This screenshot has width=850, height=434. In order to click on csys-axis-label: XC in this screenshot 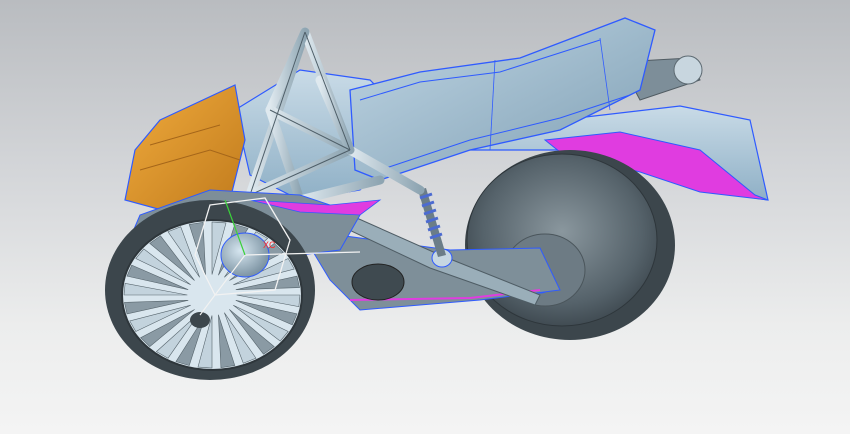, I will do `click(269, 245)`.